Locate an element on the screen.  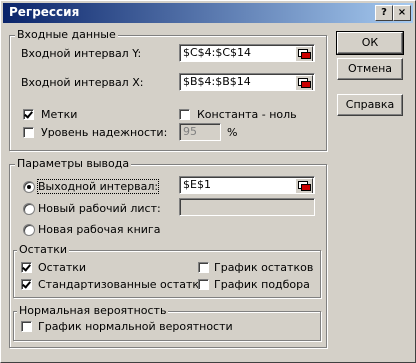
labels-checkbox is located at coordinates (28, 114).